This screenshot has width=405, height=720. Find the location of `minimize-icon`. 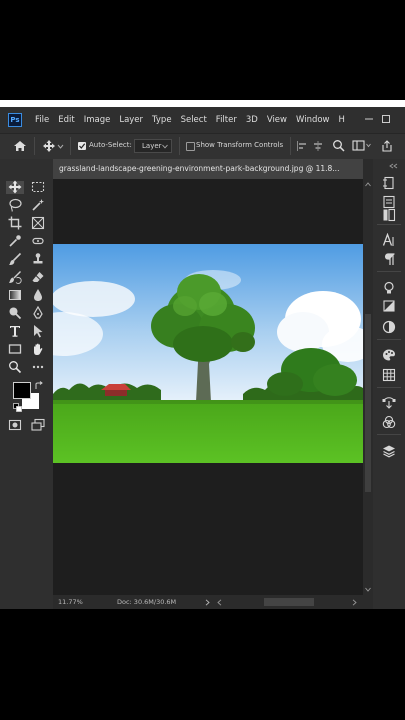

minimize-icon is located at coordinates (369, 119).